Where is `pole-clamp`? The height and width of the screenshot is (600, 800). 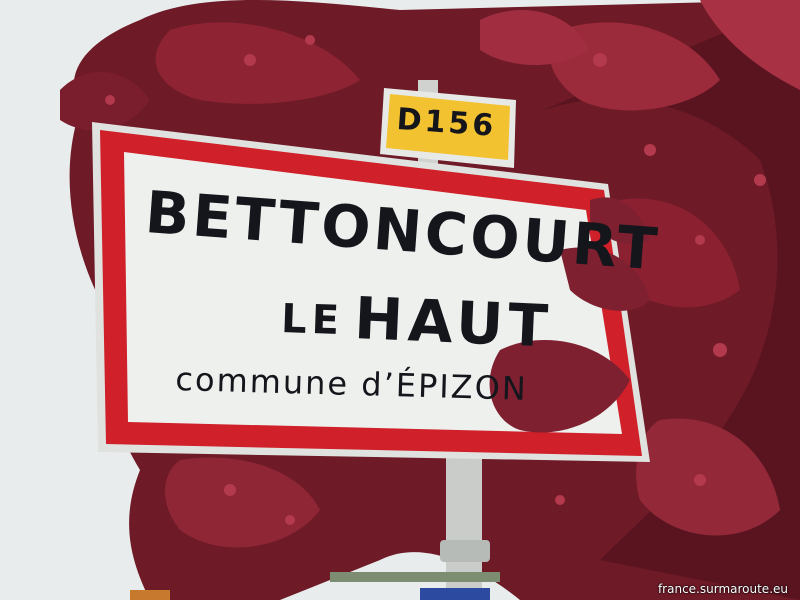 pole-clamp is located at coordinates (465, 551).